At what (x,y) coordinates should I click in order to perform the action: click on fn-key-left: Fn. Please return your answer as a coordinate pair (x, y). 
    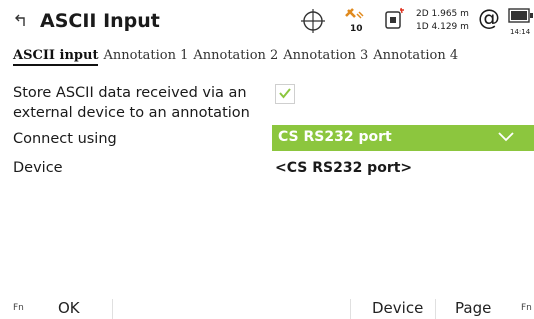
    Looking at the image, I should click on (18, 308).